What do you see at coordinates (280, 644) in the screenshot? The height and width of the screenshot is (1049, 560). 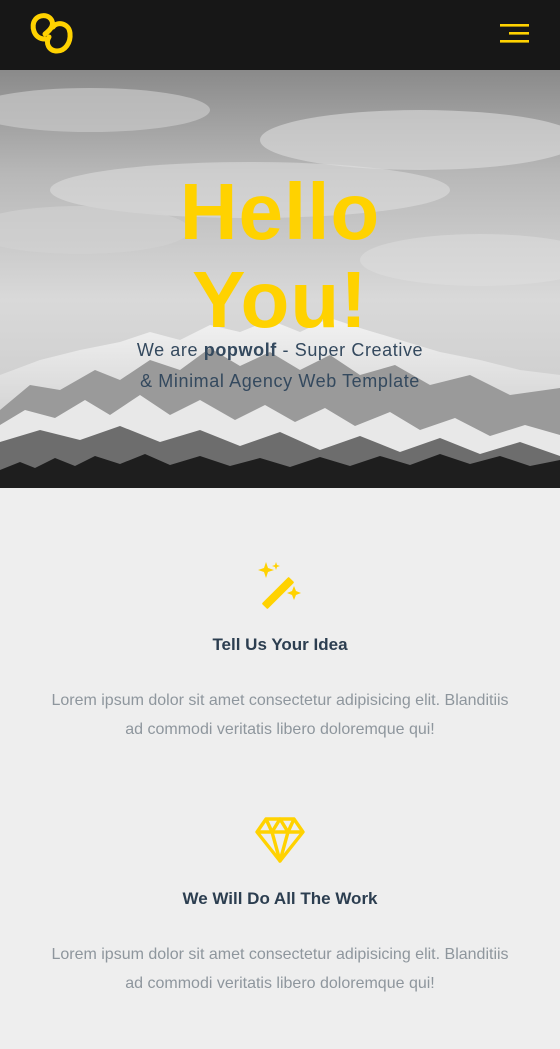 I see `feature-title: Tell Us Your Idea` at bounding box center [280, 644].